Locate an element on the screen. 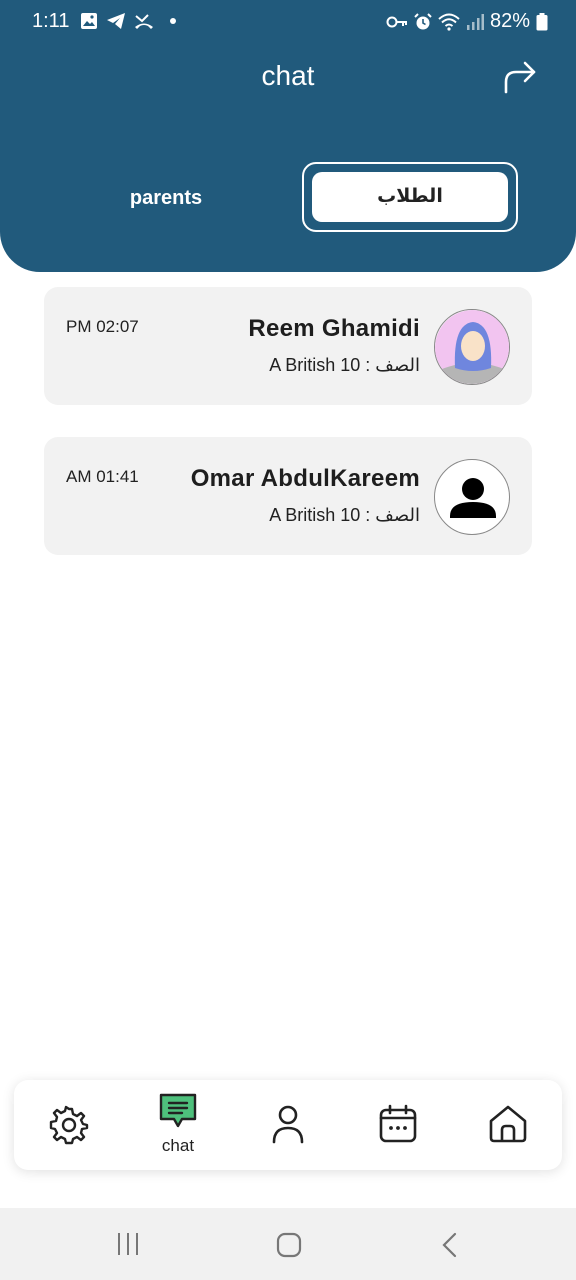 This screenshot has height=1280, width=576. nav-calendar is located at coordinates (398, 1125).